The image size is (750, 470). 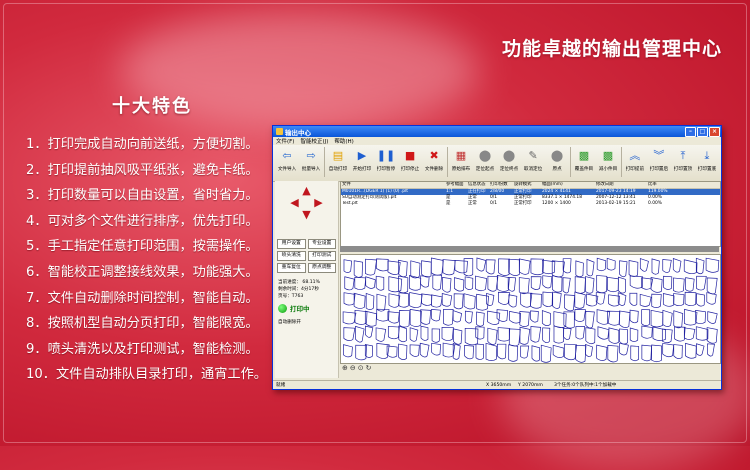 I want to click on menu-item: 帮助(H), so click(x=343, y=141).